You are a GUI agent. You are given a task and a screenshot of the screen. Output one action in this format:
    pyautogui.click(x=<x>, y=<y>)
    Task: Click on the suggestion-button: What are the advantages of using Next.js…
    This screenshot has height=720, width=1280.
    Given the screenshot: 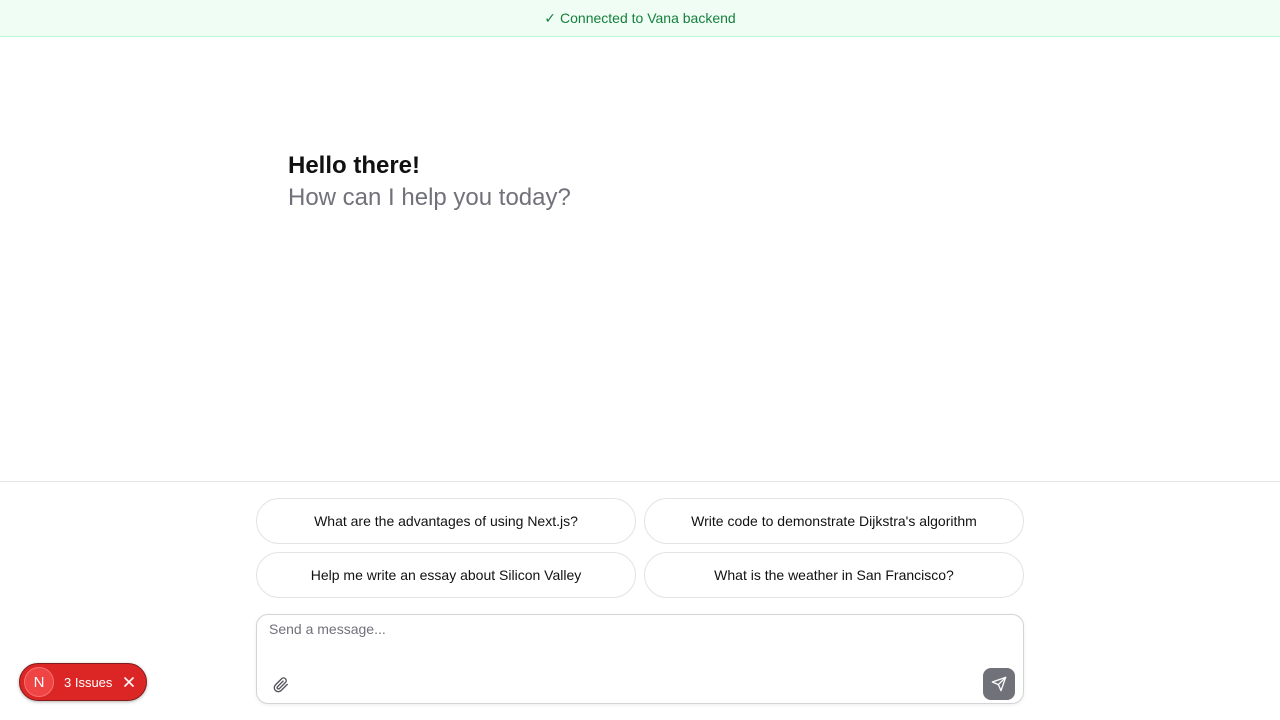 What is the action you would take?
    pyautogui.click(x=446, y=521)
    